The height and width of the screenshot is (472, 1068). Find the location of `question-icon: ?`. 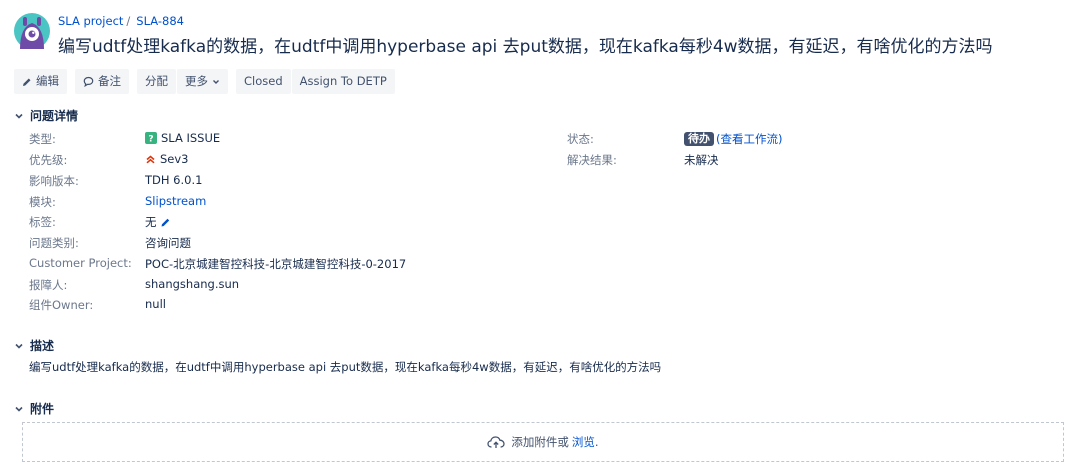

question-icon: ? is located at coordinates (151, 138).